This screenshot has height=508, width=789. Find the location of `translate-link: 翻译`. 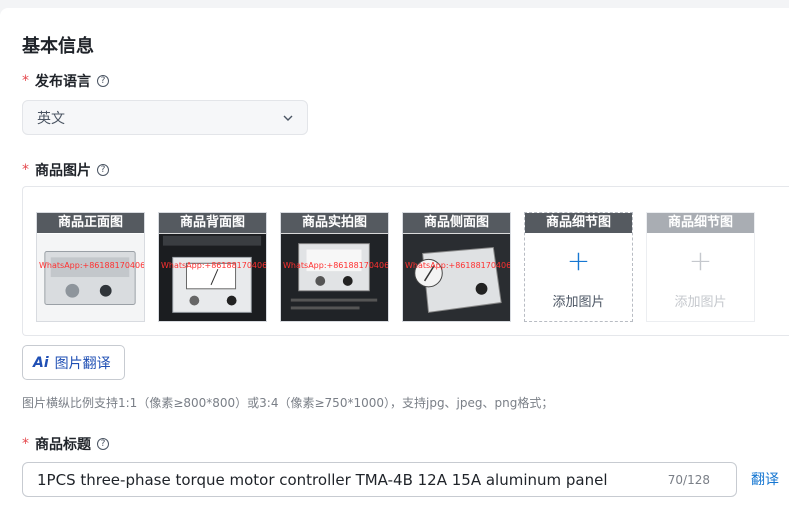

translate-link: 翻译 is located at coordinates (765, 479).